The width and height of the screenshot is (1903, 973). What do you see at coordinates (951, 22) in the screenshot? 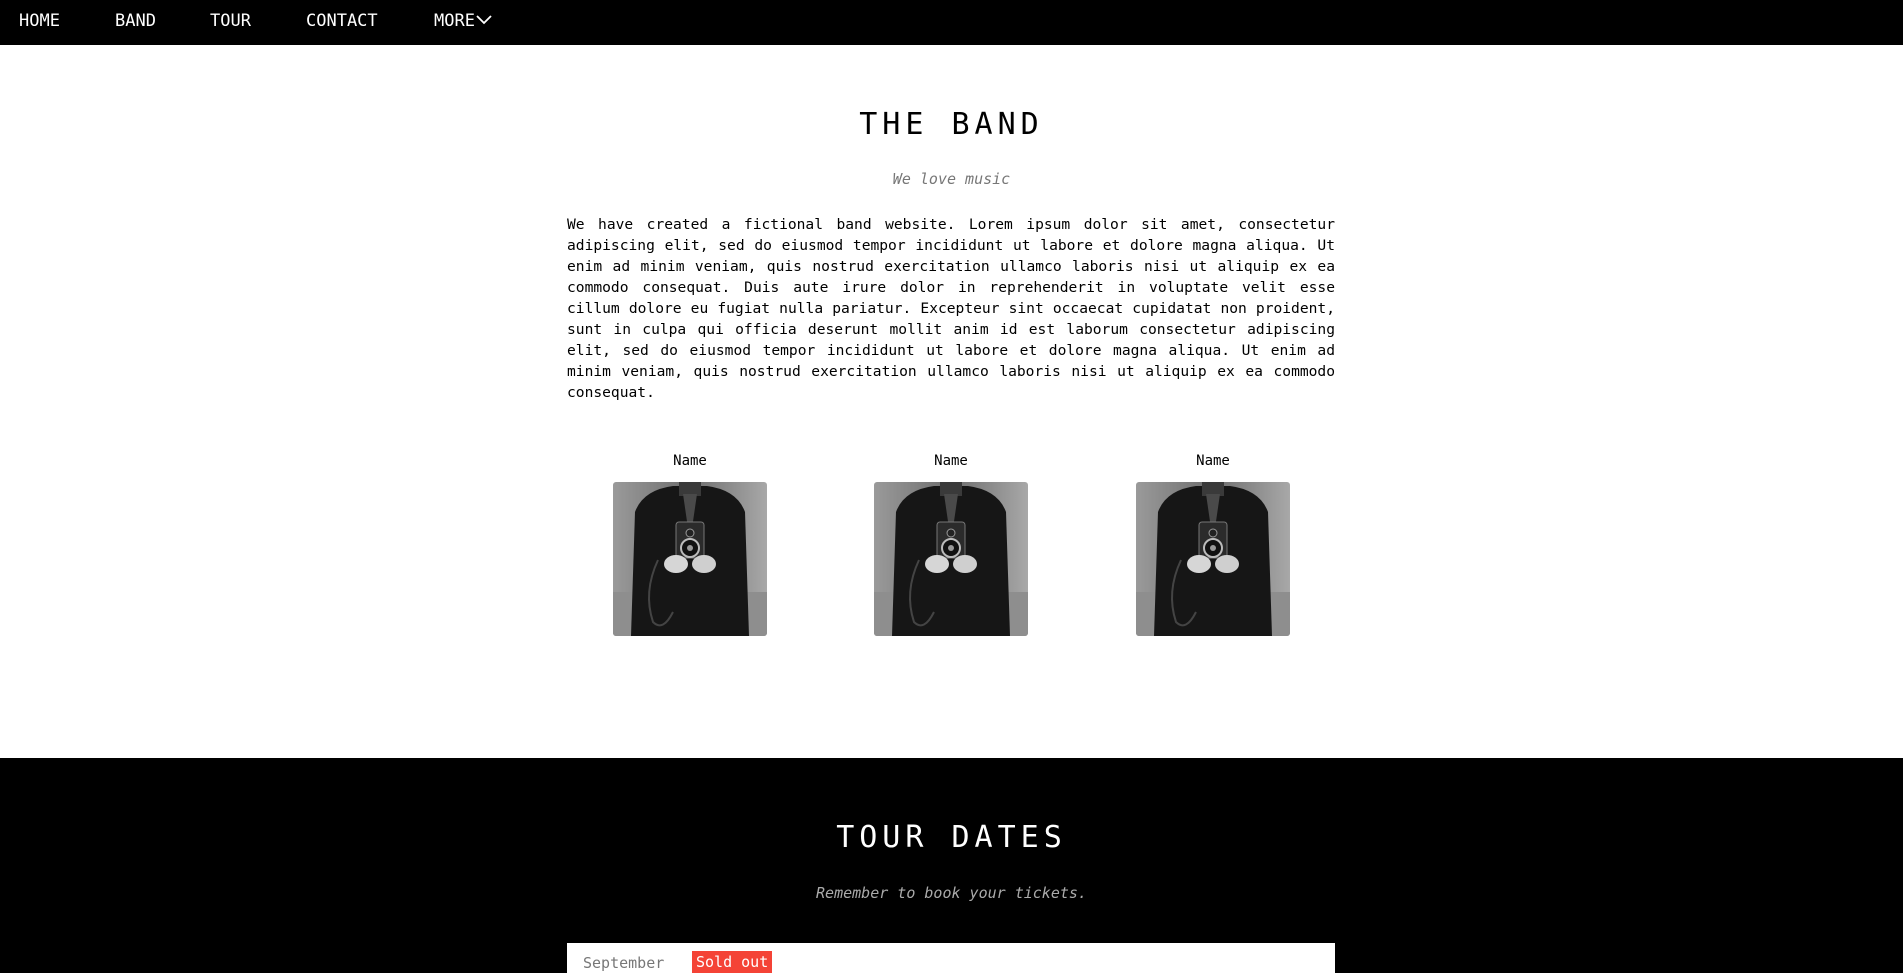
I see `top-navbar: HOME BAND TOUR CONTACT MORE` at bounding box center [951, 22].